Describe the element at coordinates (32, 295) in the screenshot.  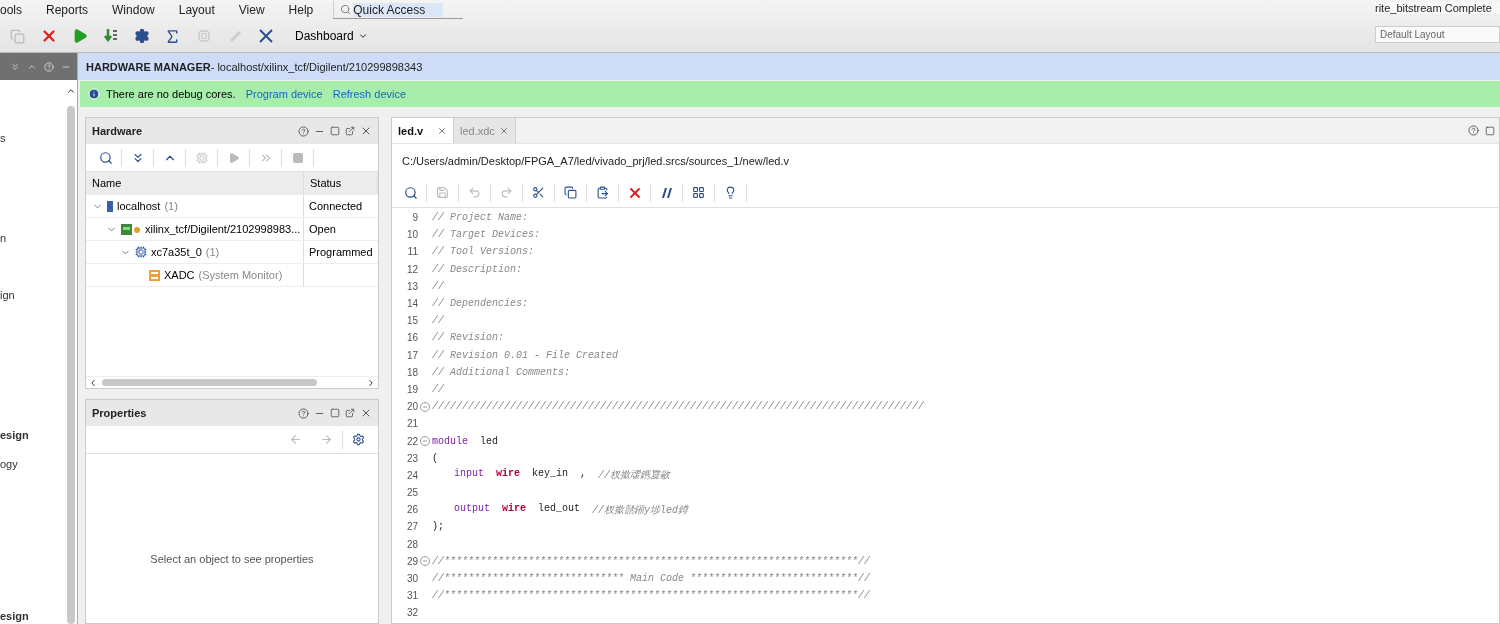
I see `navigator-item: ign` at that location.